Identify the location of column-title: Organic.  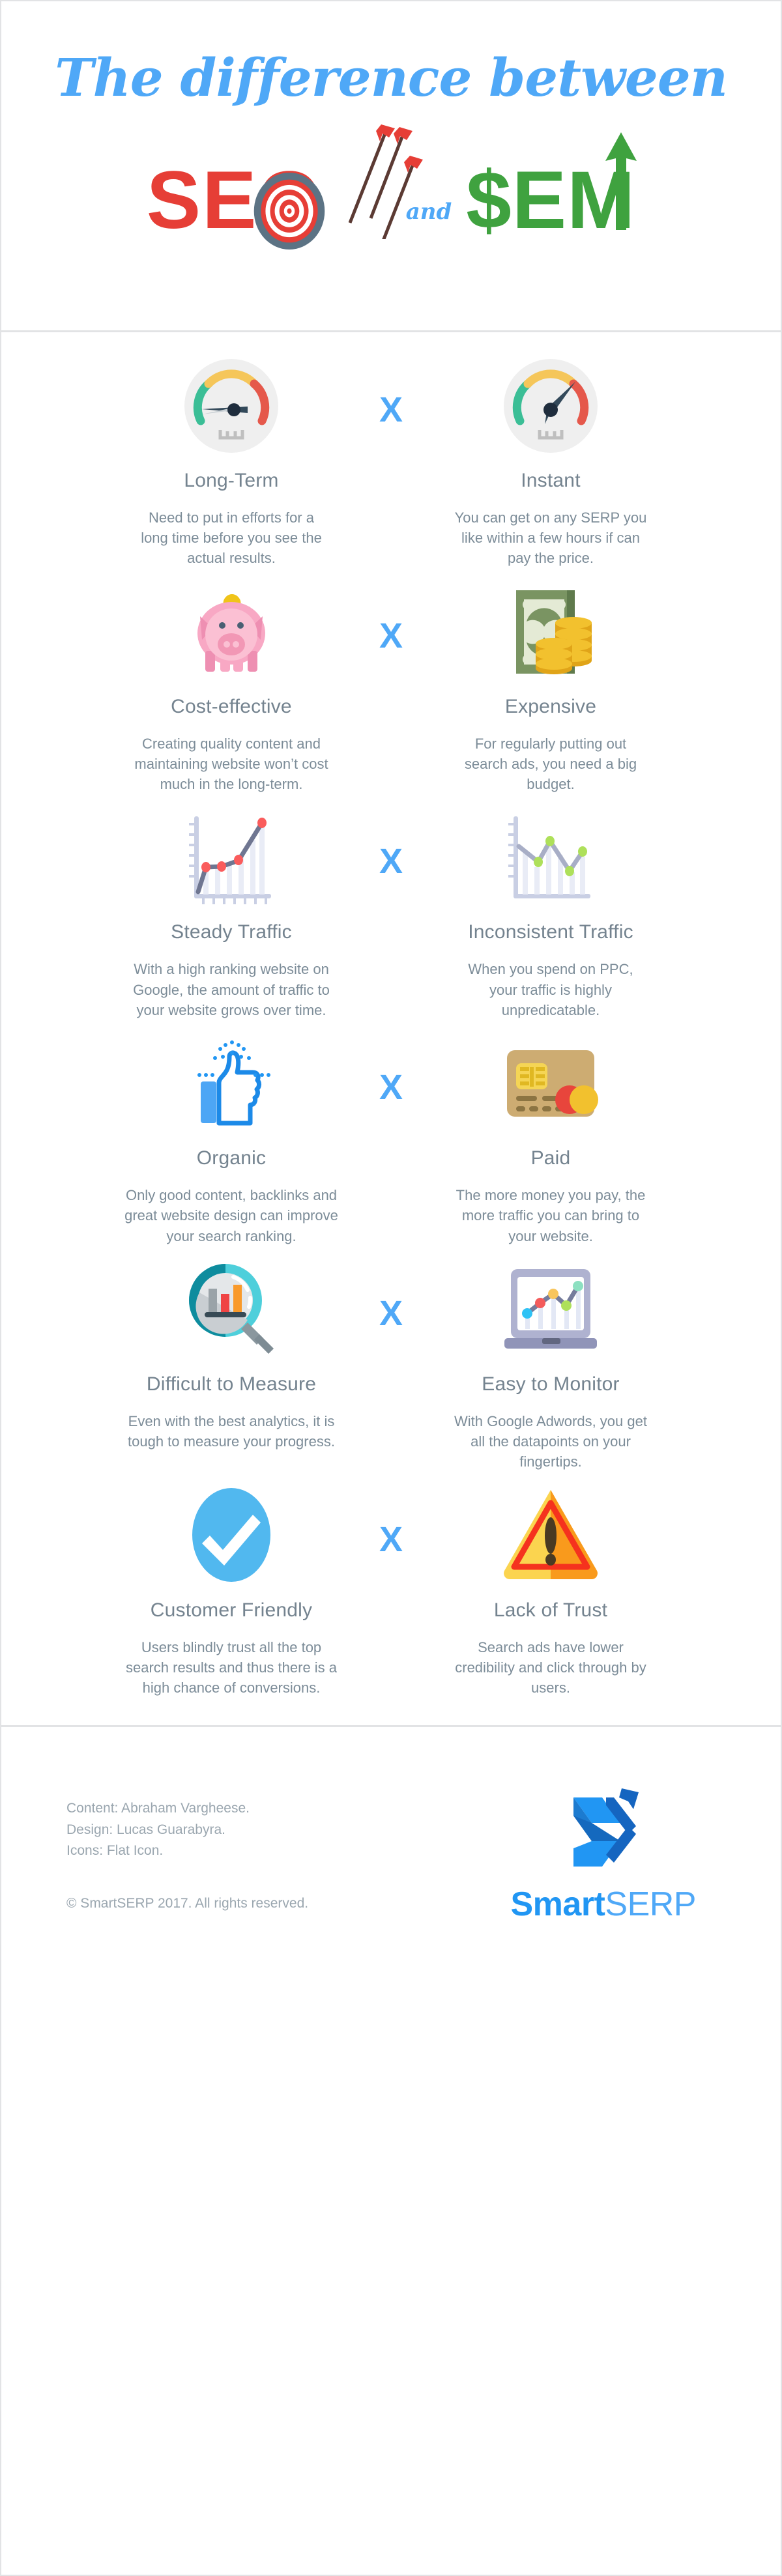
(231, 1158).